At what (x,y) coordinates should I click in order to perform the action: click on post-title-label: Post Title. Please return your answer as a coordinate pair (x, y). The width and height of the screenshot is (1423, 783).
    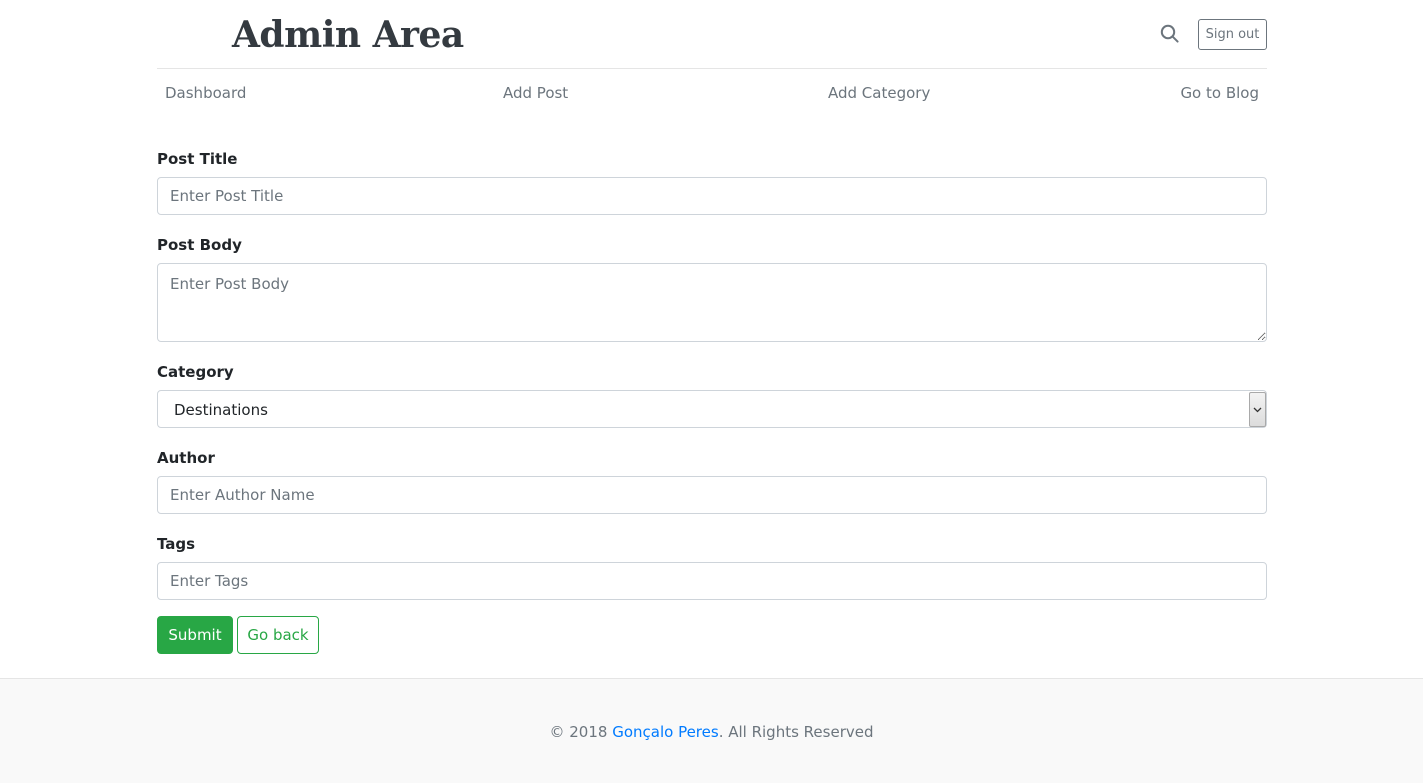
    Looking at the image, I should click on (197, 159).